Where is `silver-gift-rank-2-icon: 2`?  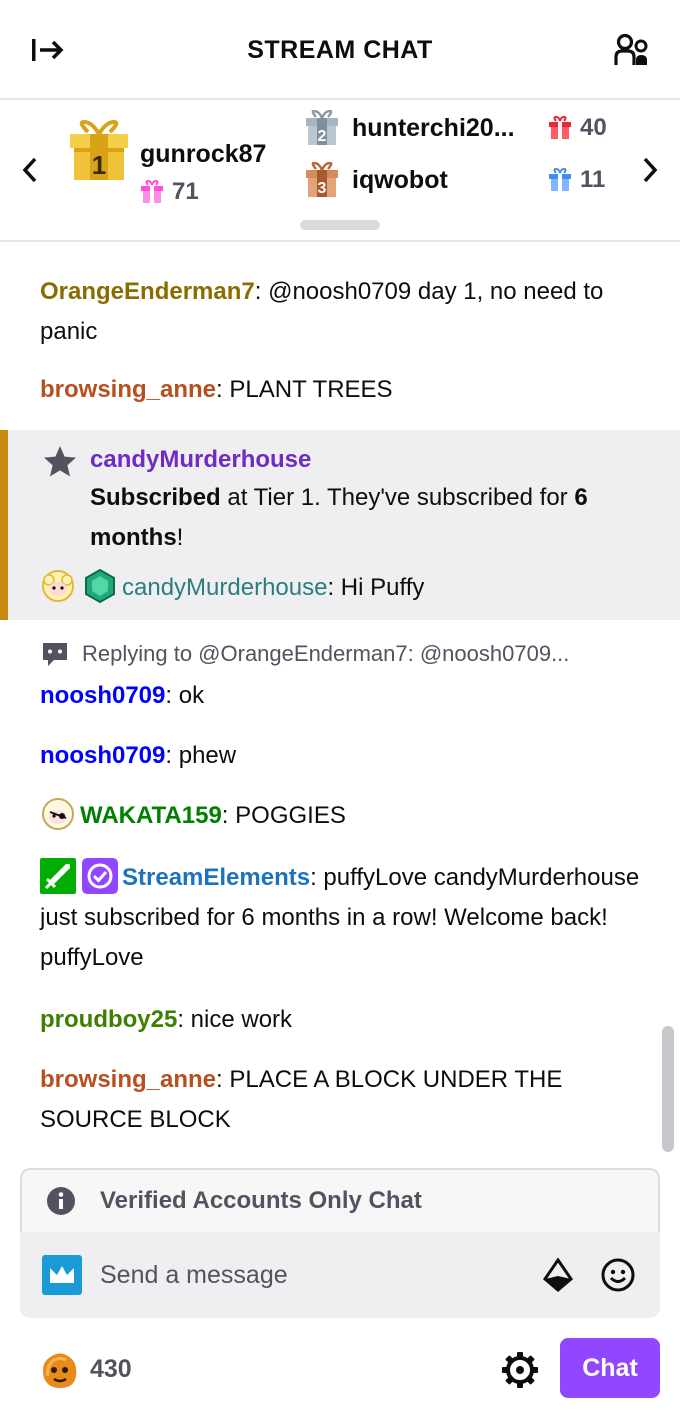
silver-gift-rank-2-icon: 2 is located at coordinates (322, 127).